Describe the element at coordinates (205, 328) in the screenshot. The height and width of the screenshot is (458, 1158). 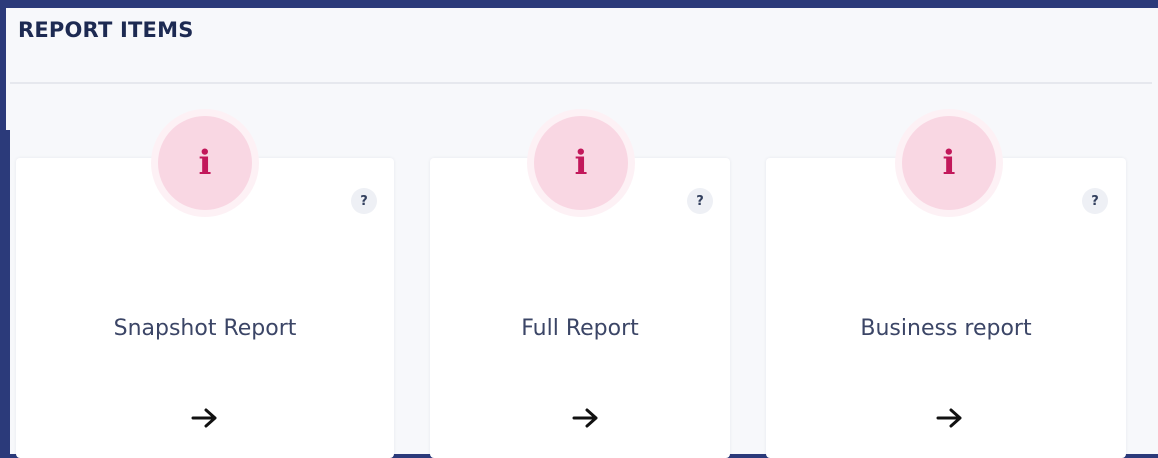
I see `card-label: Snapshot Report` at that location.